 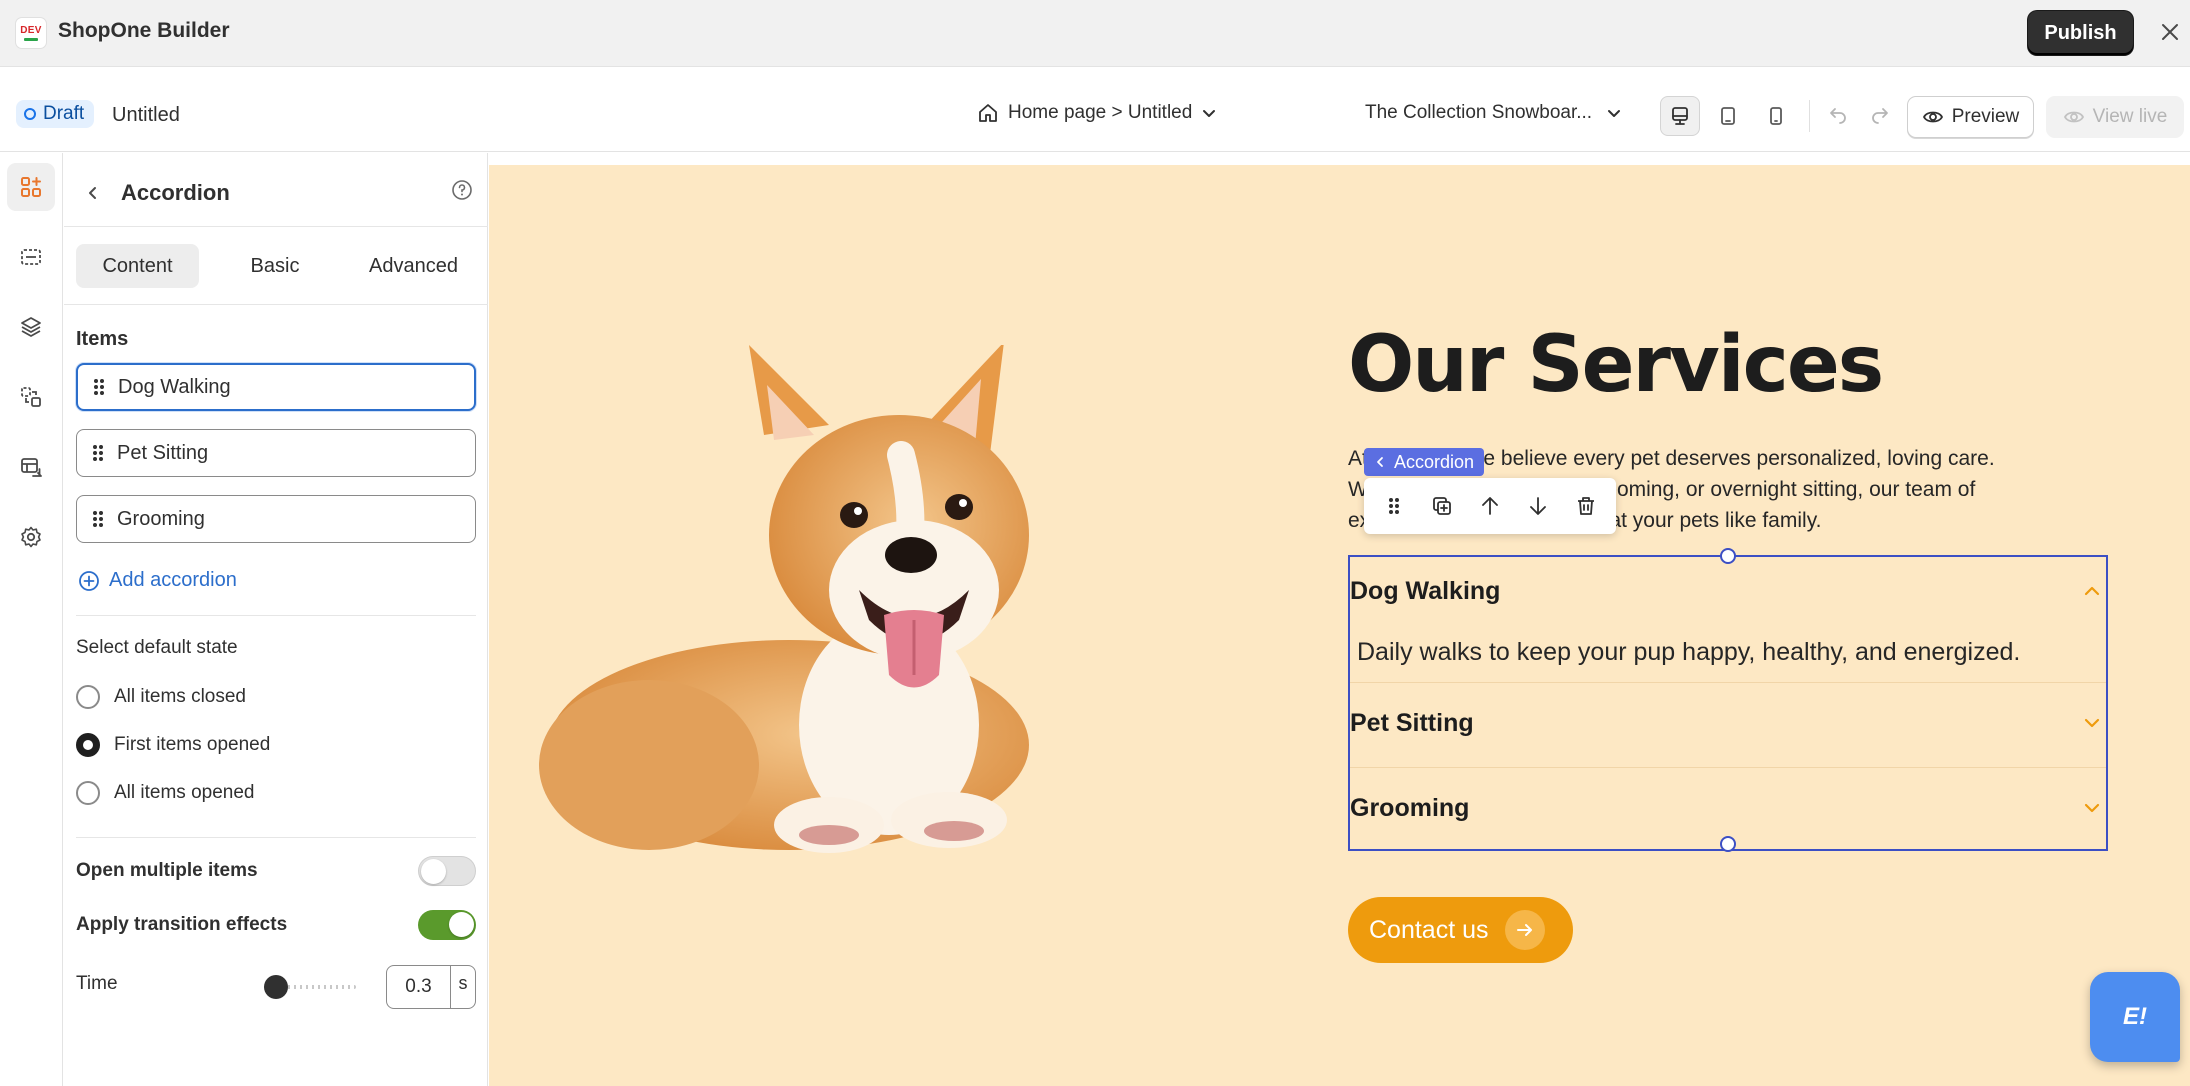 What do you see at coordinates (2170, 32) in the screenshot?
I see `close-icon` at bounding box center [2170, 32].